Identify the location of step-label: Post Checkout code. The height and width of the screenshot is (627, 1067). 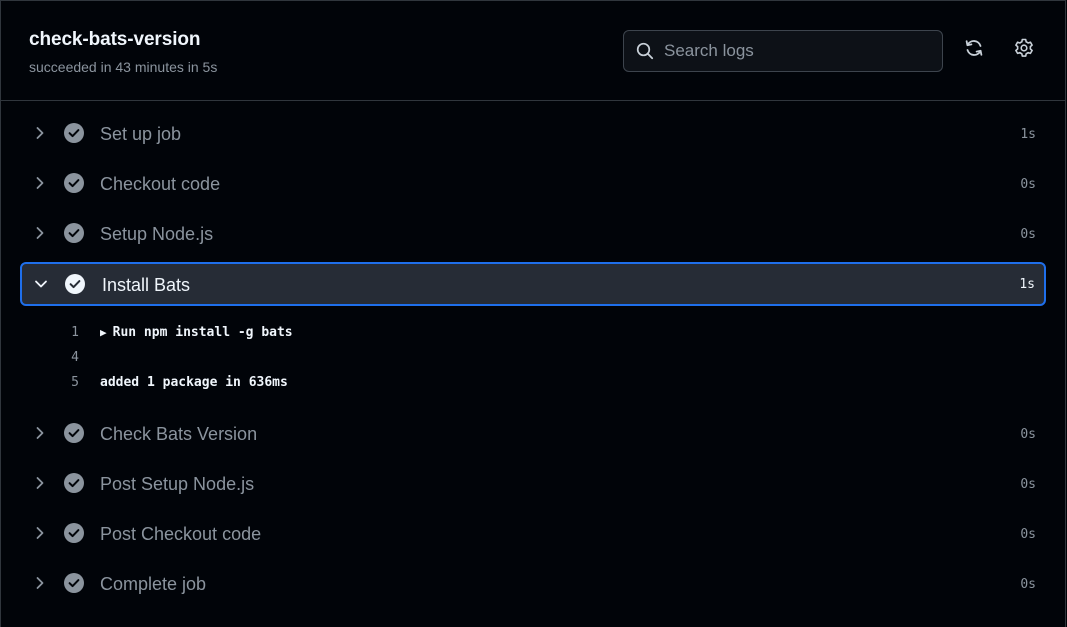
(181, 534).